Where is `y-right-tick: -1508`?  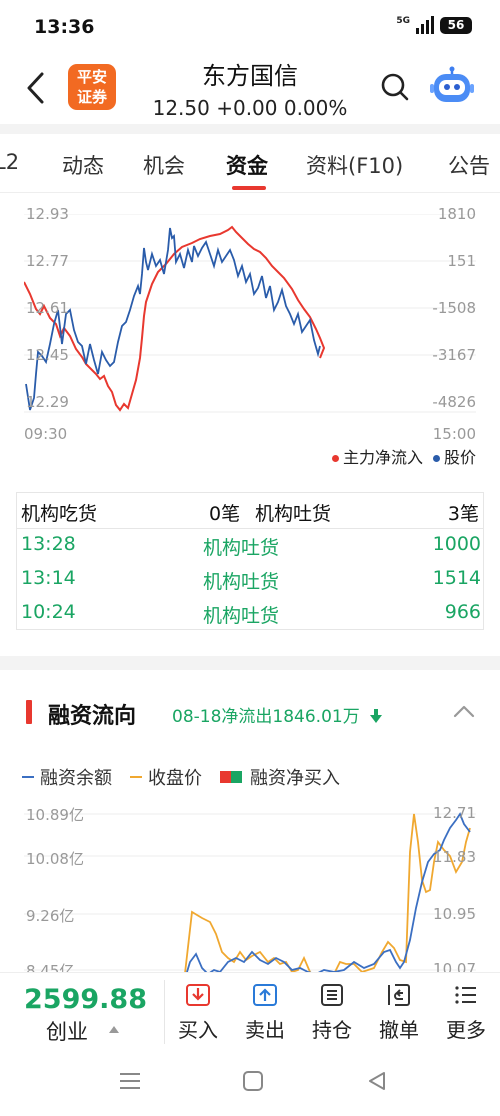
y-right-tick: -1508 is located at coordinates (454, 308).